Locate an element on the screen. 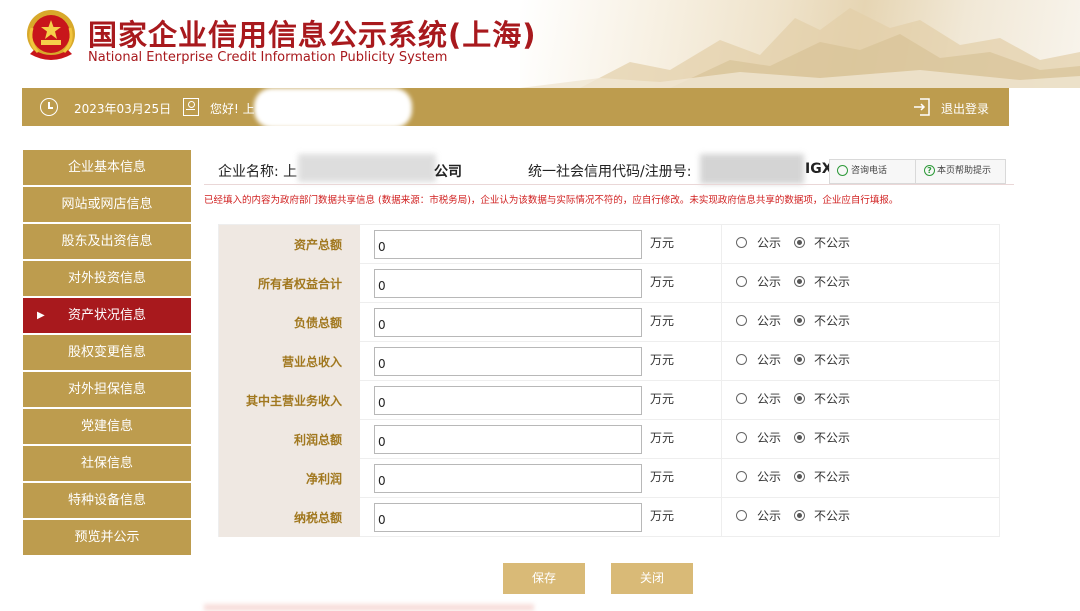 The height and width of the screenshot is (611, 1080). sidebar-item: 对外担保信息 is located at coordinates (107, 389).